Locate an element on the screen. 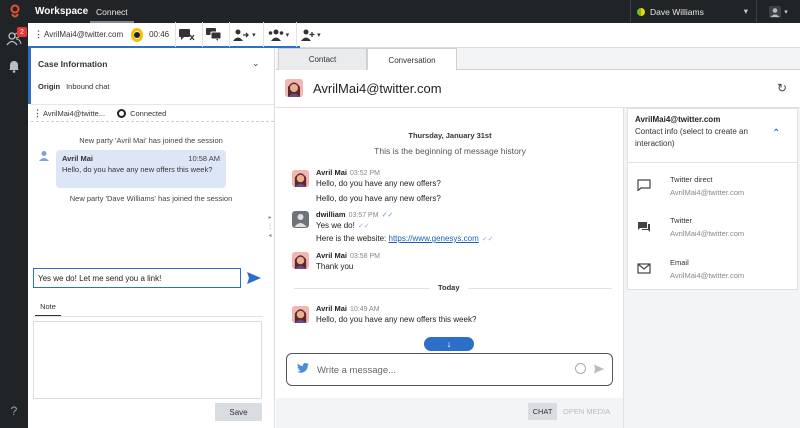  agent-avatar is located at coordinates (300, 219).